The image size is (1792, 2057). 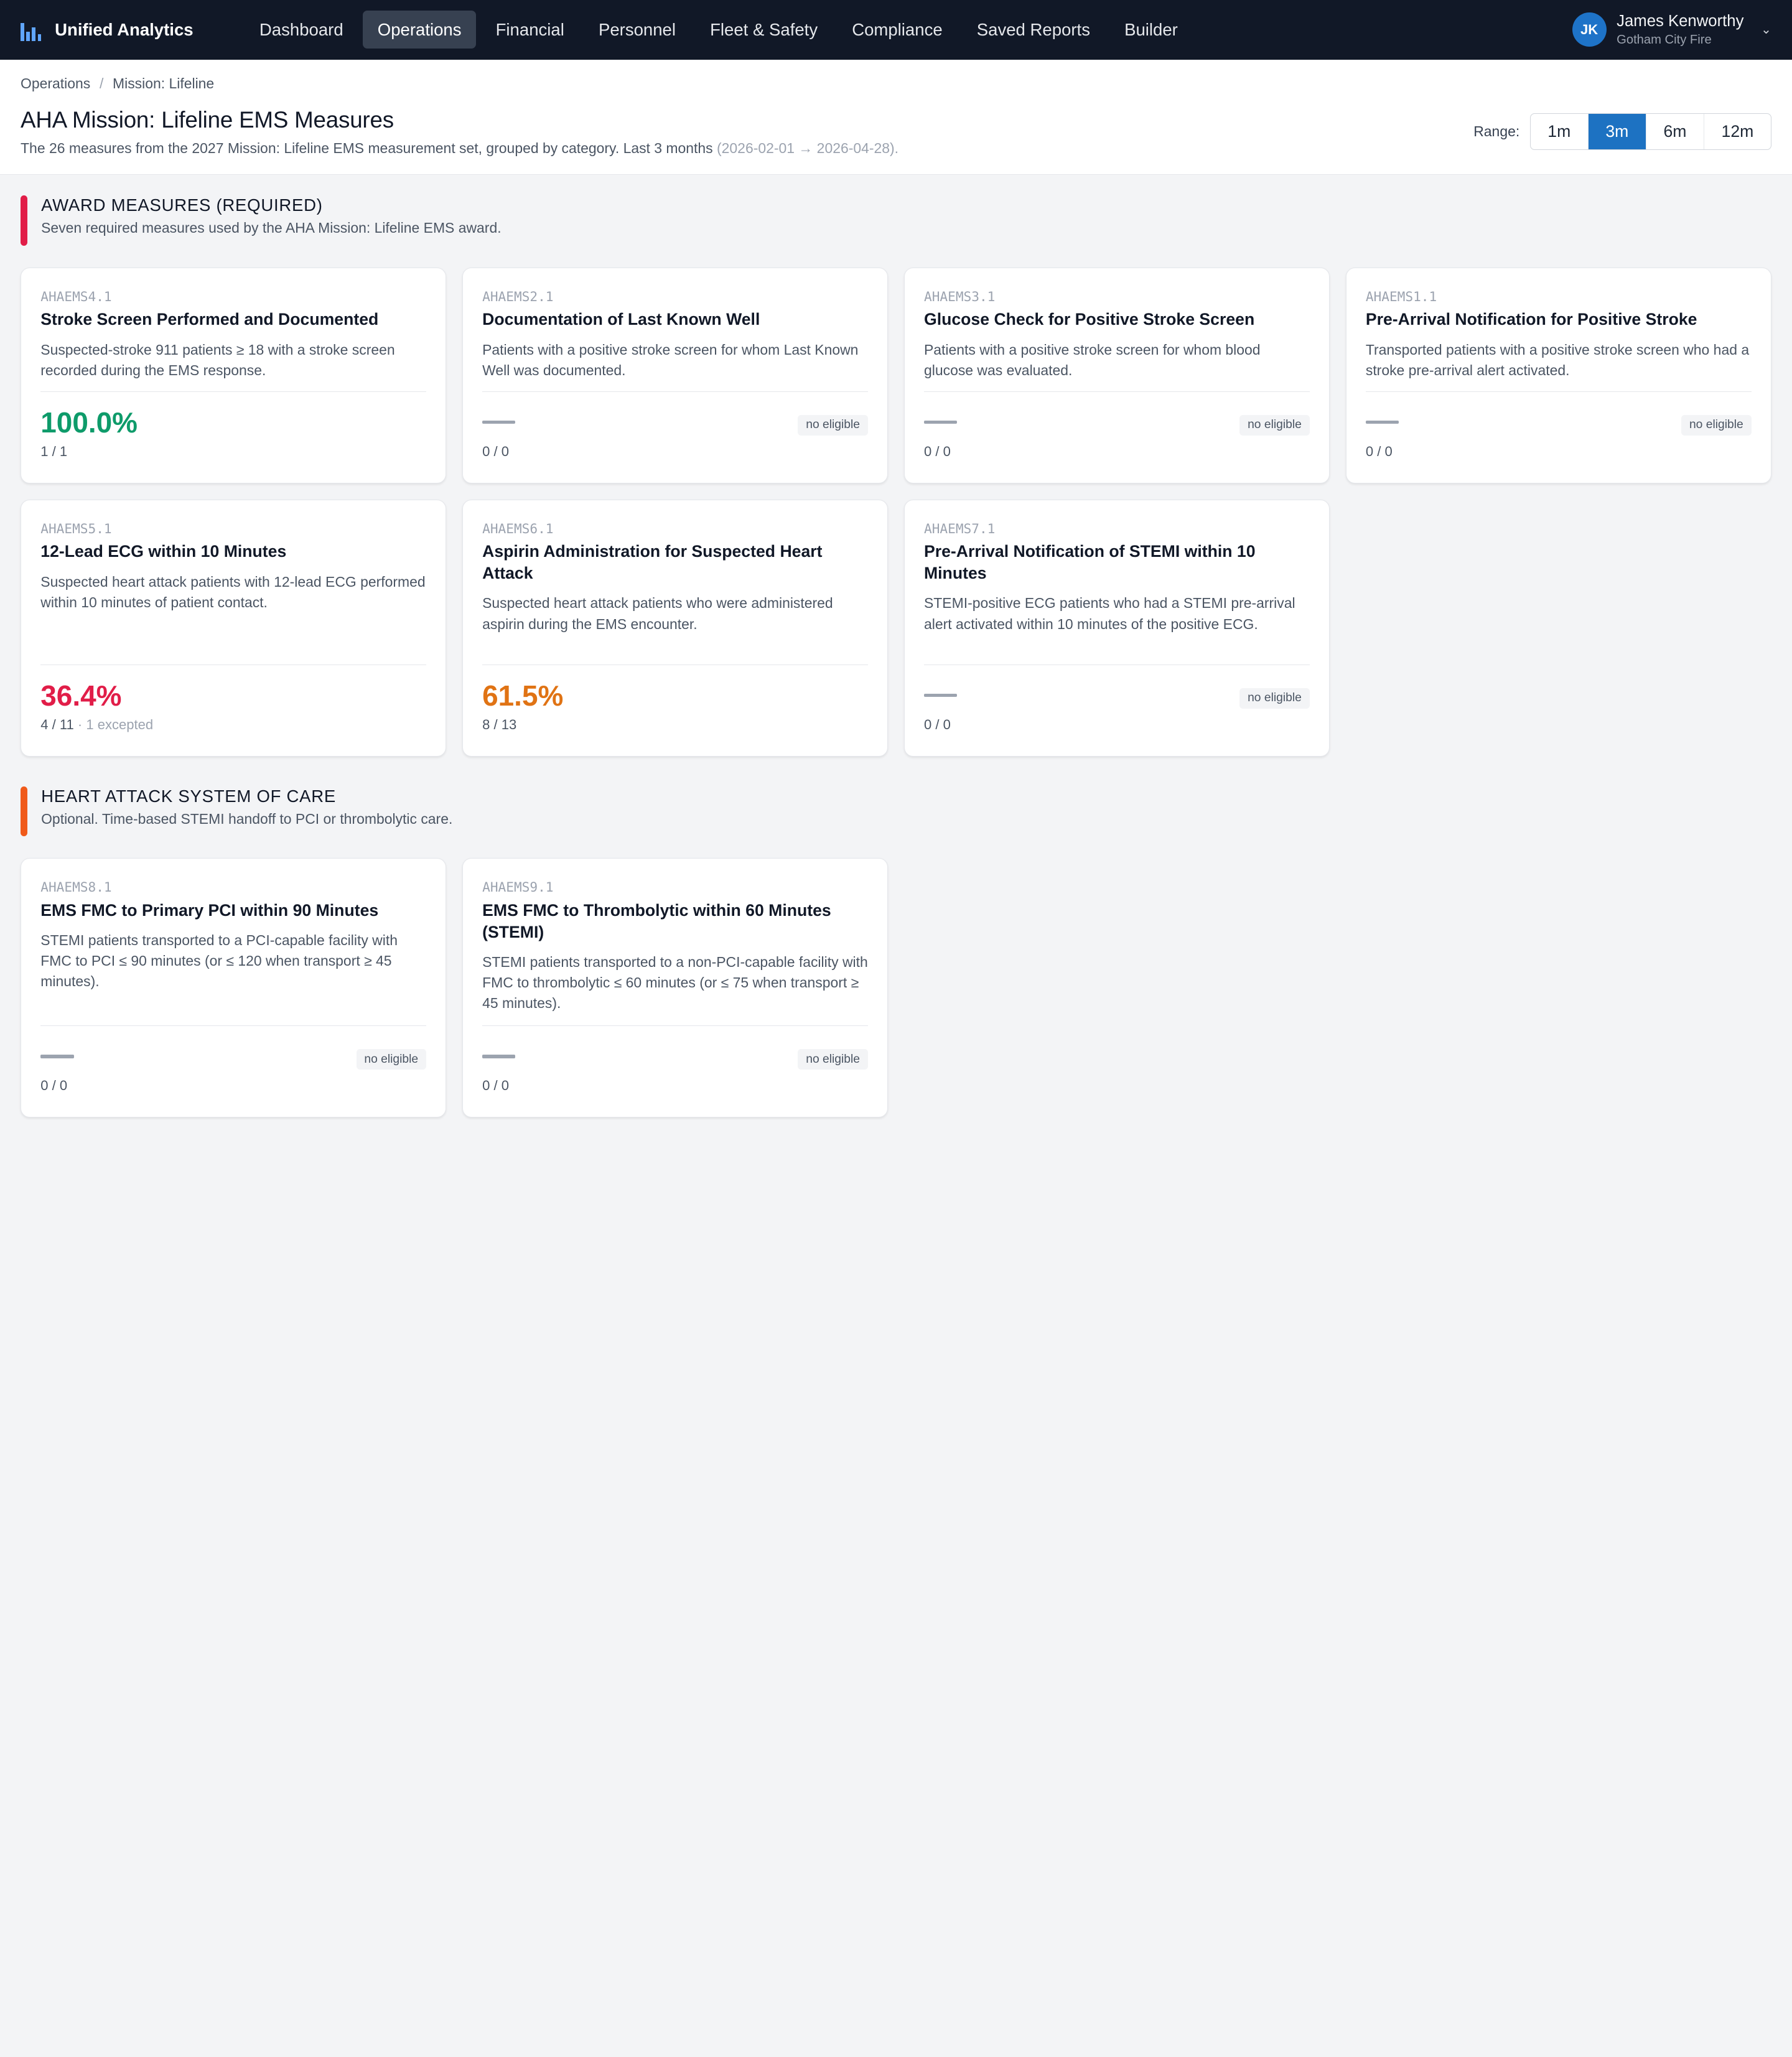 What do you see at coordinates (124, 29) in the screenshot?
I see `brand-name: Unified Analytics` at bounding box center [124, 29].